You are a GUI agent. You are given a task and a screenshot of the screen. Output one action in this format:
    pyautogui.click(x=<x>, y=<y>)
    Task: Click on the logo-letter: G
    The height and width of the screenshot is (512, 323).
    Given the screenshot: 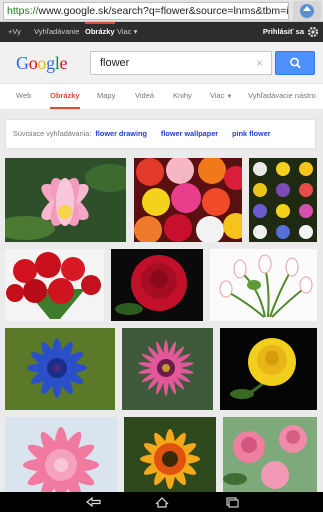 What is the action you would take?
    pyautogui.click(x=22, y=63)
    